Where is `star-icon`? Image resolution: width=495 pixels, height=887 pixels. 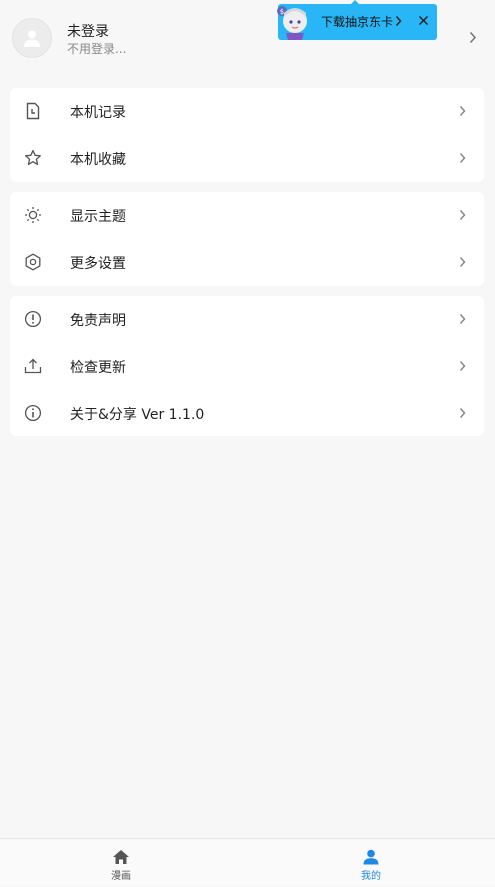 star-icon is located at coordinates (33, 157).